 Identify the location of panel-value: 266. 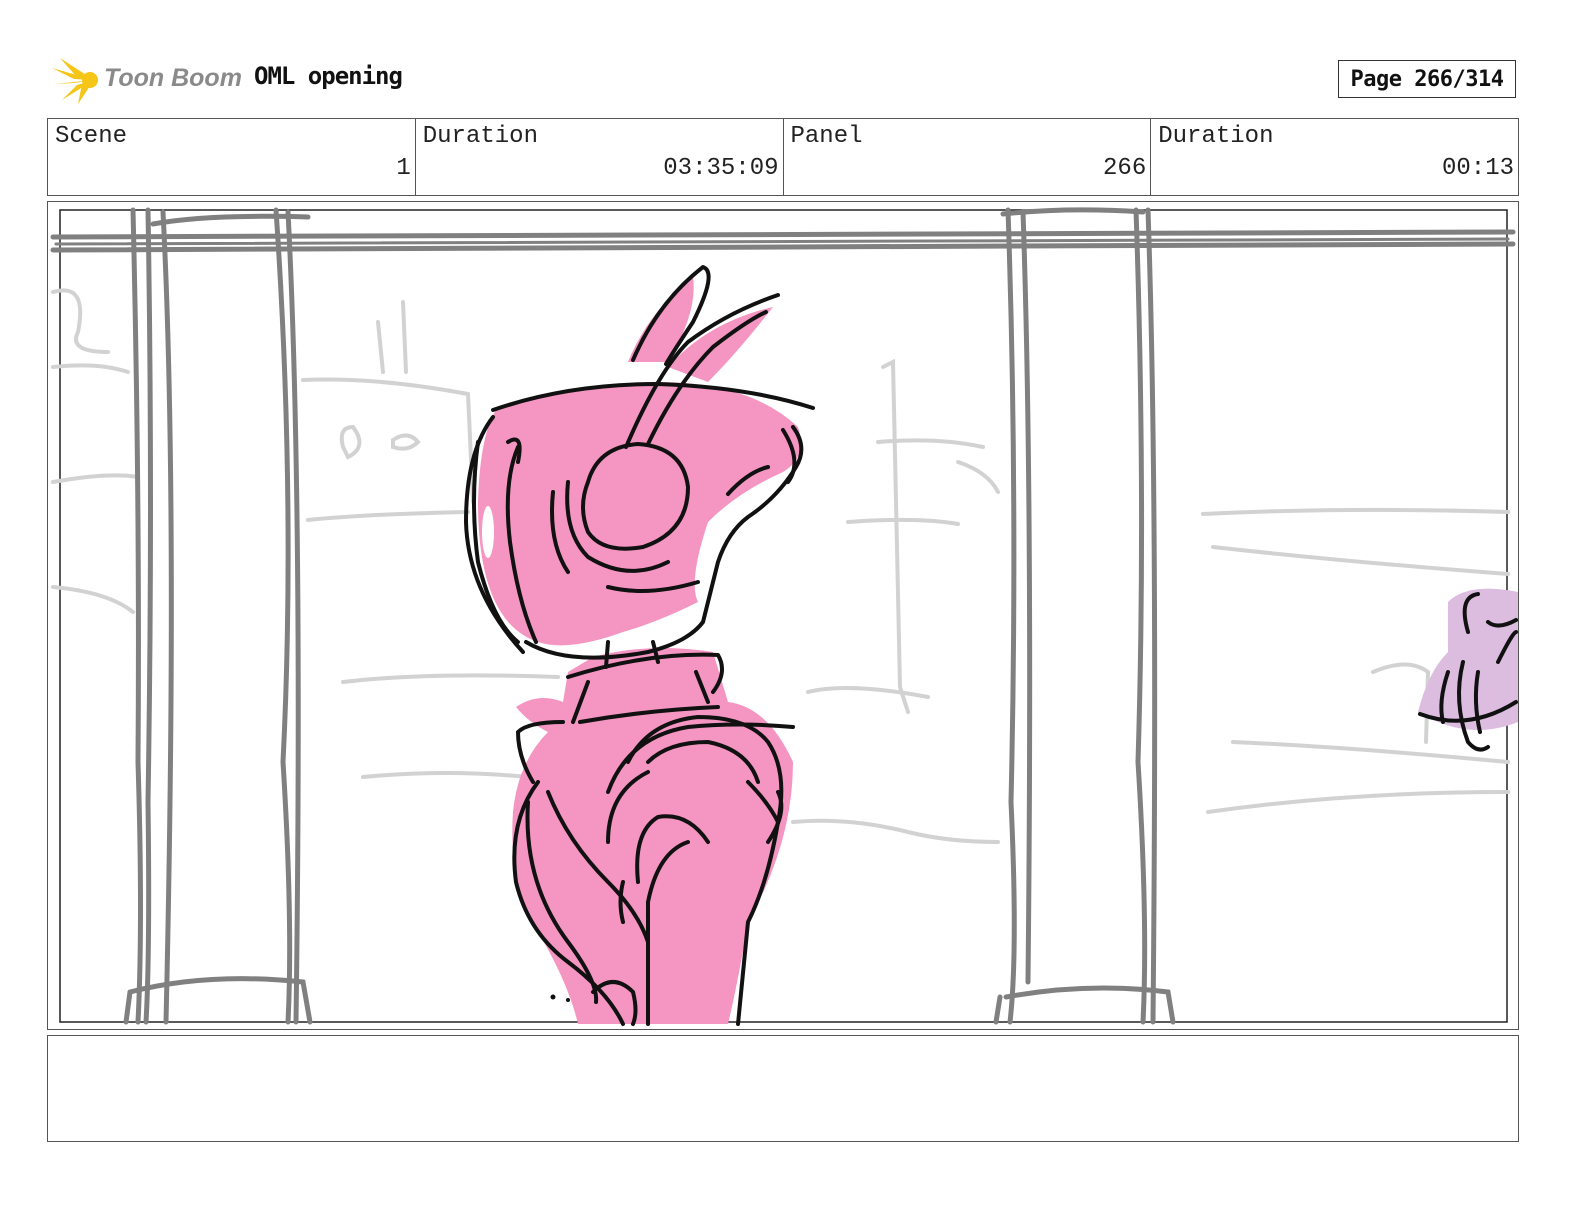
(1125, 168).